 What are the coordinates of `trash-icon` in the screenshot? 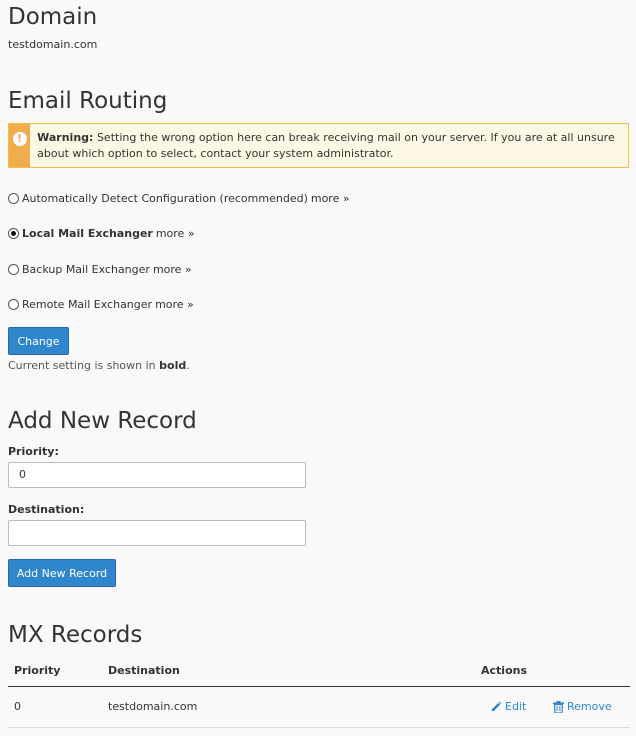 It's located at (558, 706).